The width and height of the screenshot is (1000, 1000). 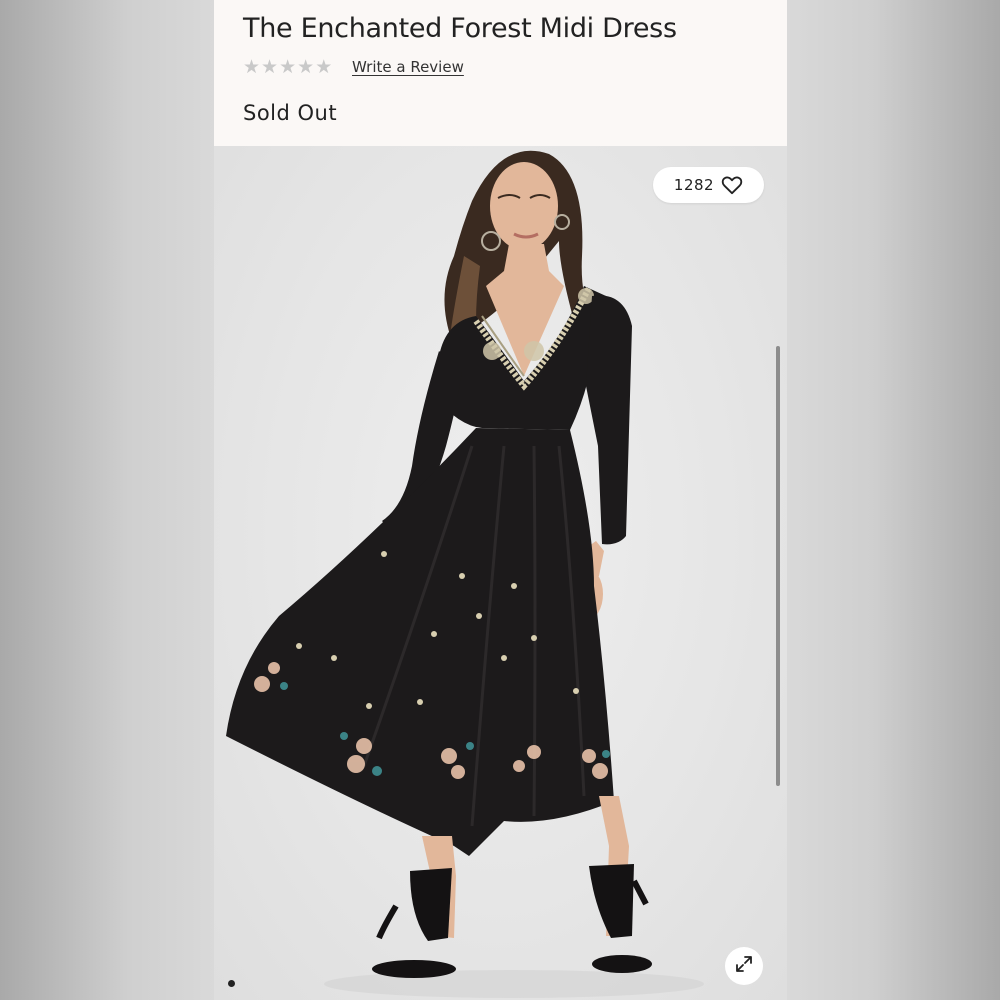 I want to click on rating-stars: ★ ★ ★ ★ ★, so click(x=287, y=67).